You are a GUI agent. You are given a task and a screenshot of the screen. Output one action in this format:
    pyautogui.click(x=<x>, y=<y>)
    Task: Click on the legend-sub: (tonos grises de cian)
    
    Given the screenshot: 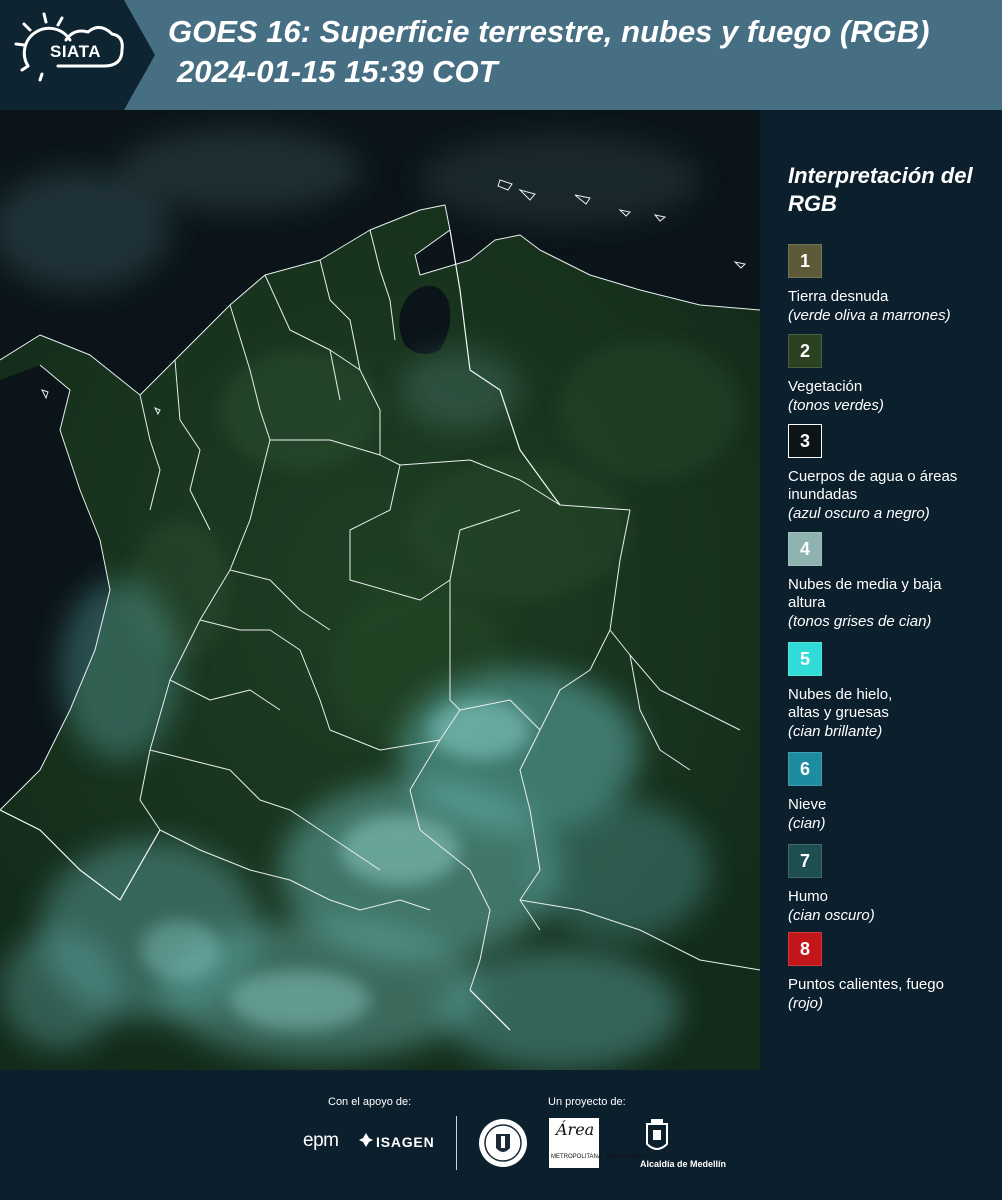 What is the action you would take?
    pyautogui.click(x=860, y=621)
    